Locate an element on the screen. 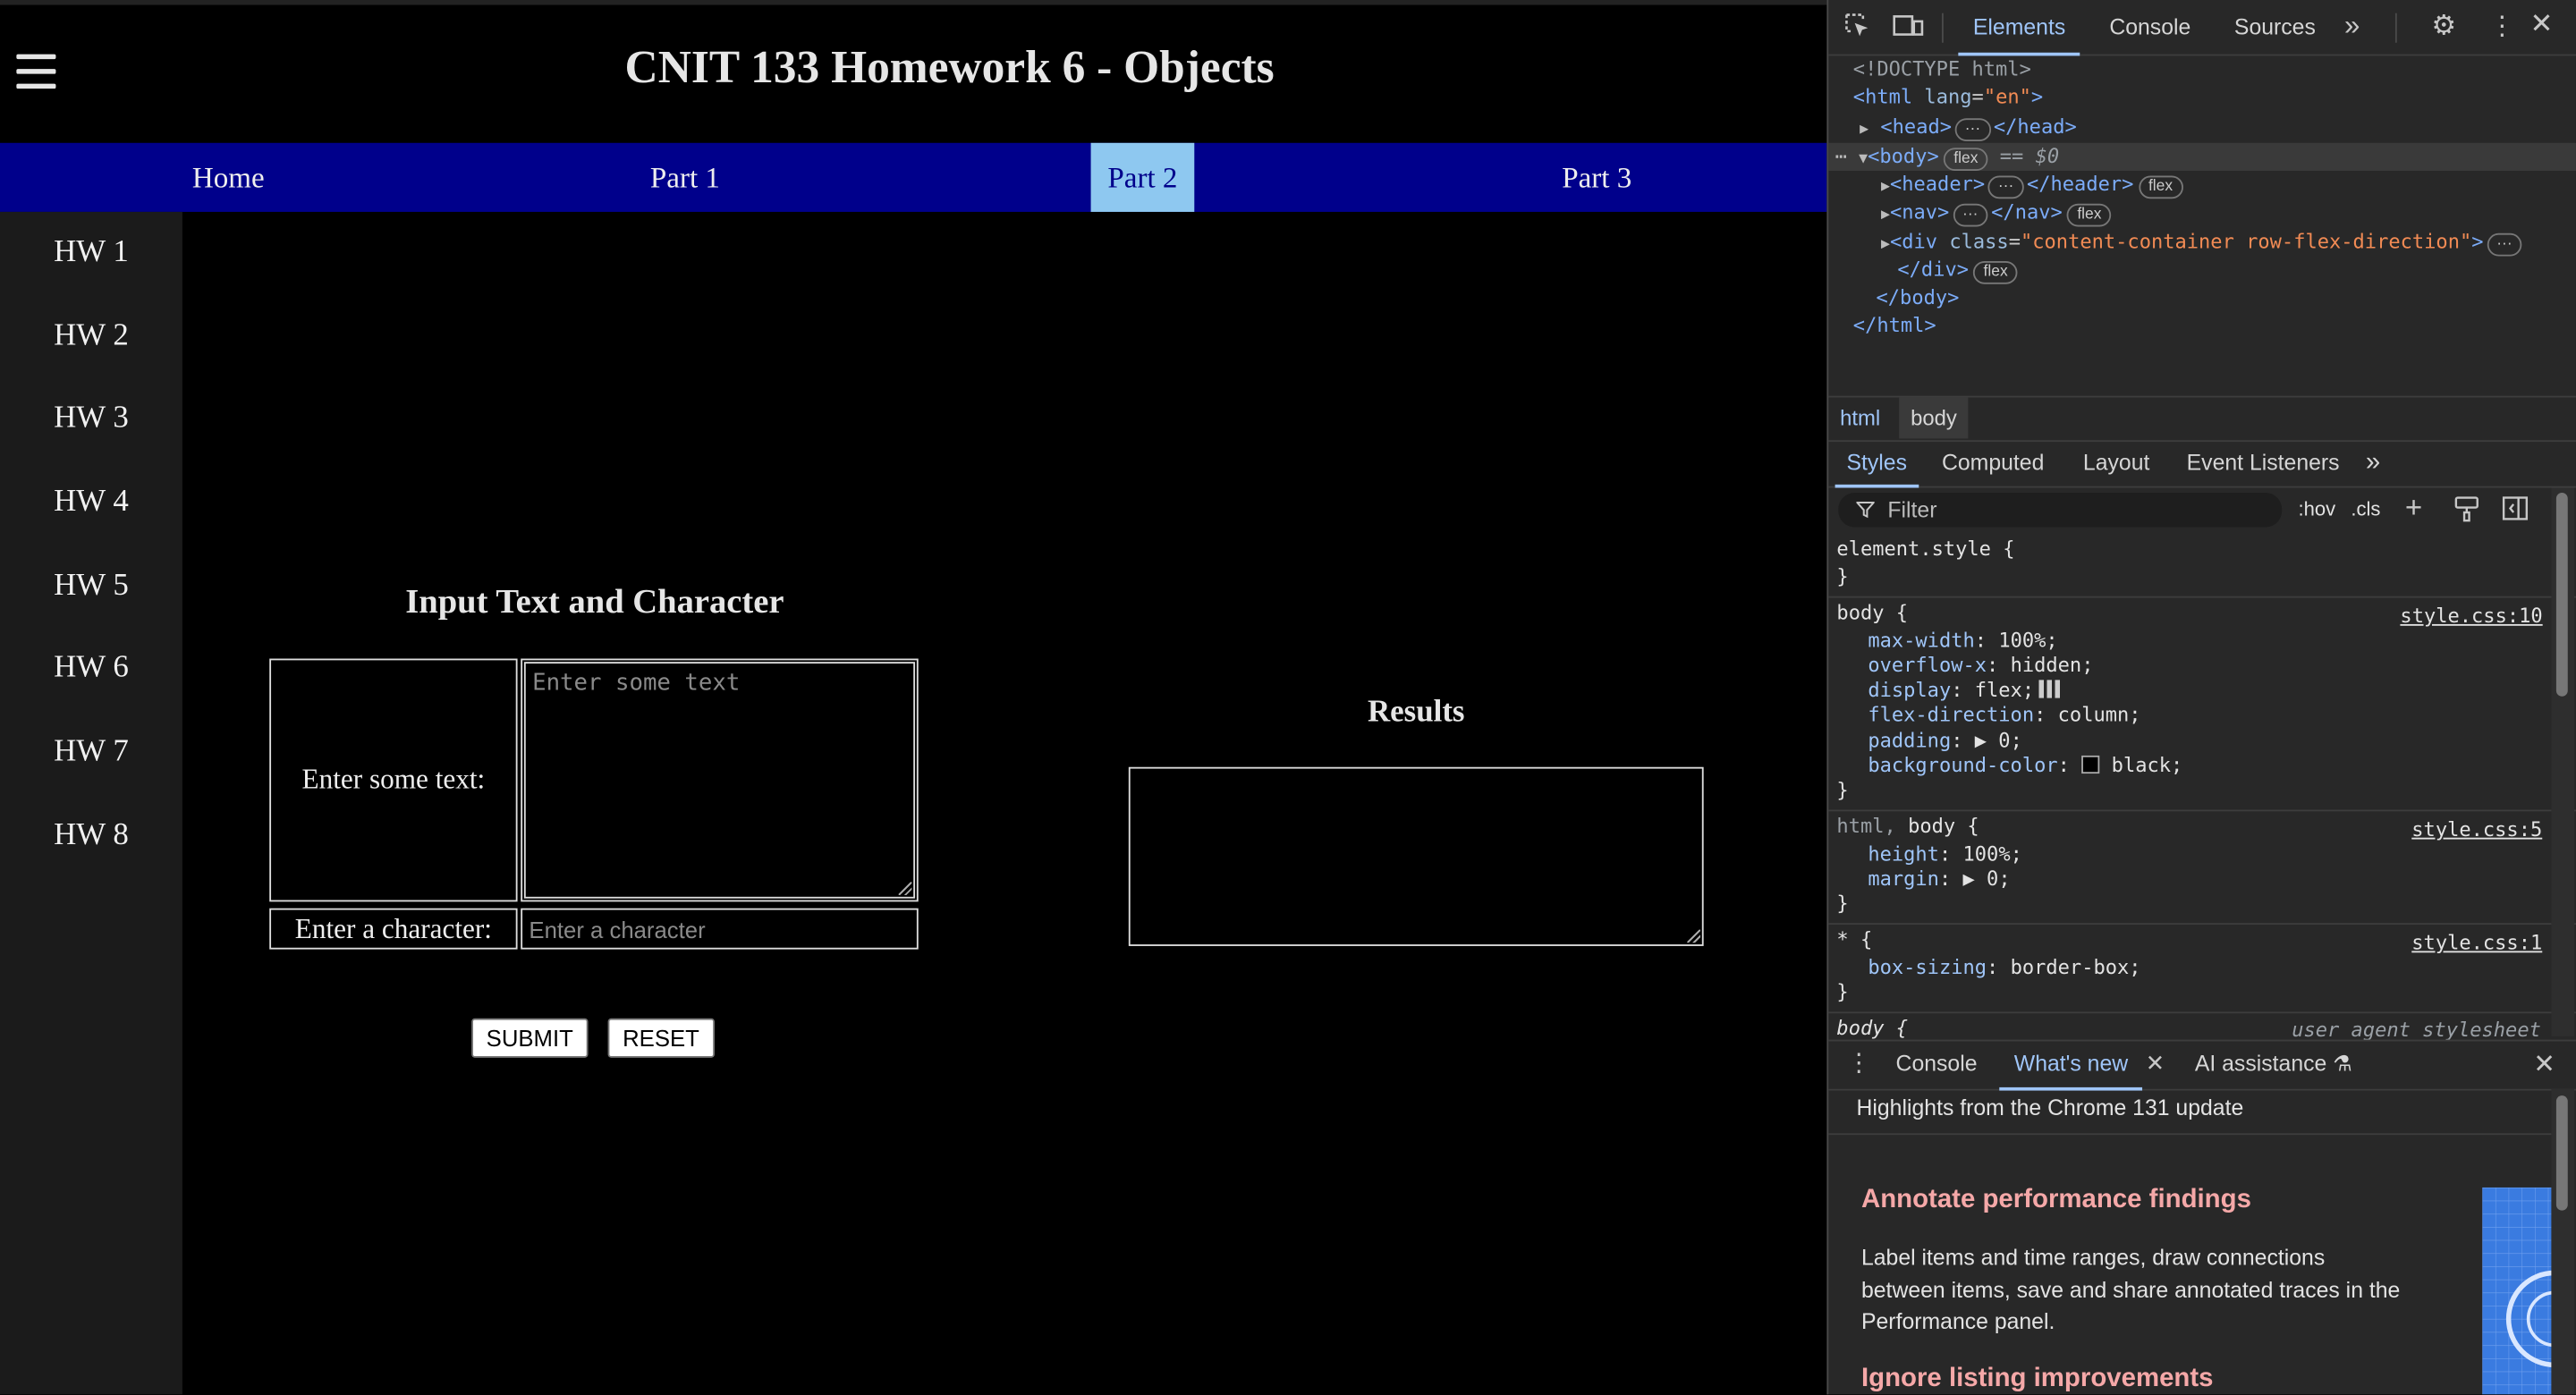  close-drawer-icon: ✕ is located at coordinates (2544, 1064).